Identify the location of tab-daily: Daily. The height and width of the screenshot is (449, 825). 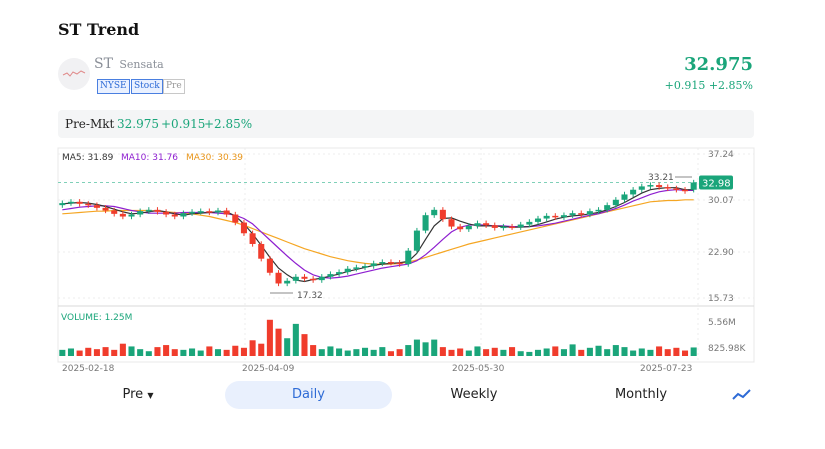
(308, 395).